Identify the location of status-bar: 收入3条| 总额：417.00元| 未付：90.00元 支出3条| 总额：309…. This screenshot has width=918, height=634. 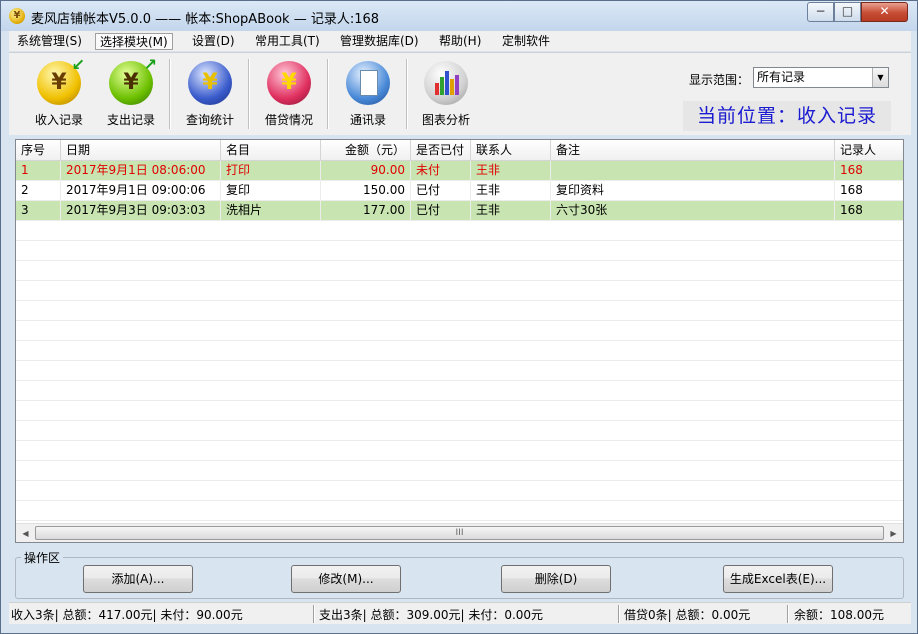
(460, 613).